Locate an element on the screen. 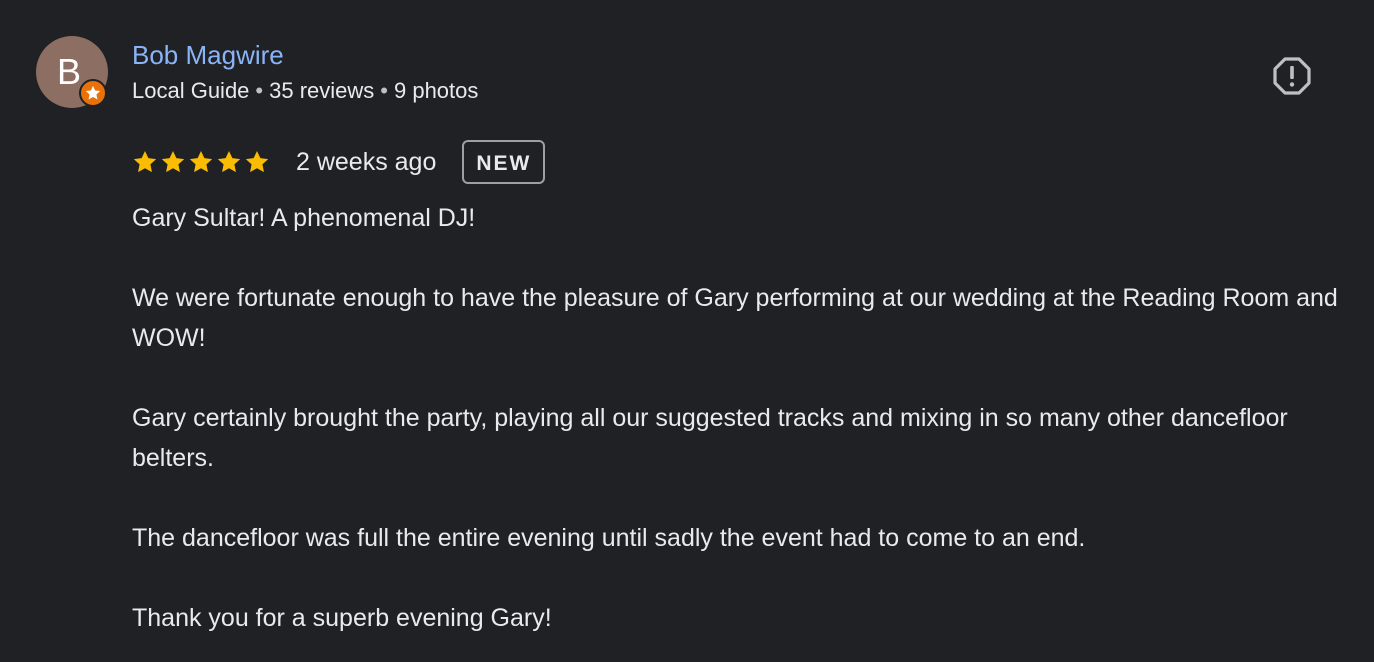 The height and width of the screenshot is (662, 1374). reviewer-level: Local Guide is located at coordinates (191, 90).